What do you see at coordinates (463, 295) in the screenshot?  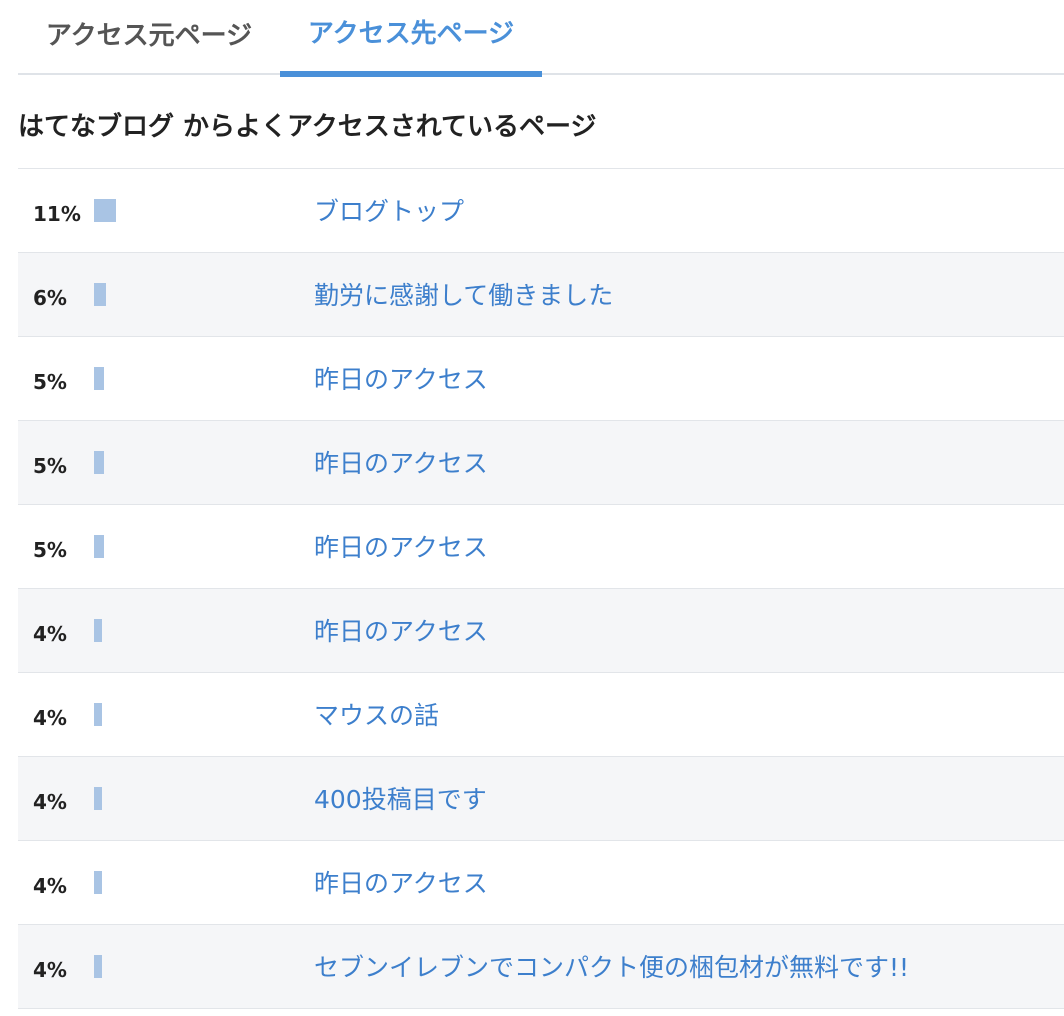 I see `page-link: 勤労に感謝して働きました` at bounding box center [463, 295].